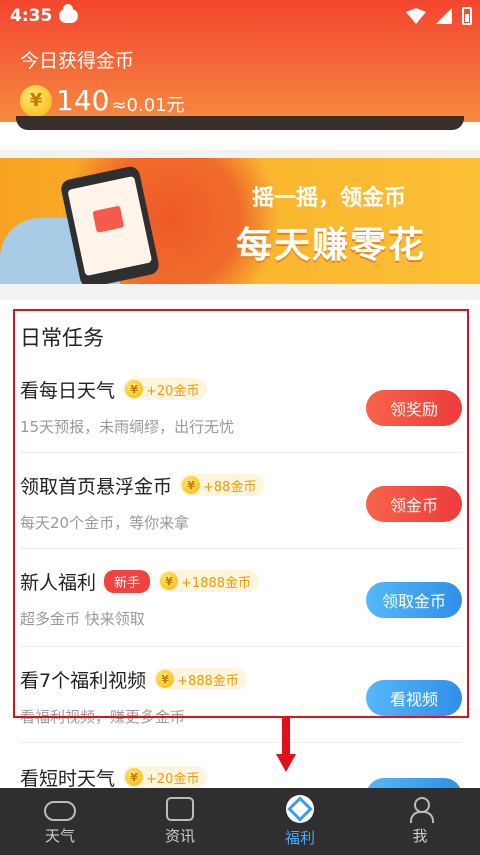 The image size is (480, 855). Describe the element at coordinates (286, 744) in the screenshot. I see `down-arrow-annotation` at that location.